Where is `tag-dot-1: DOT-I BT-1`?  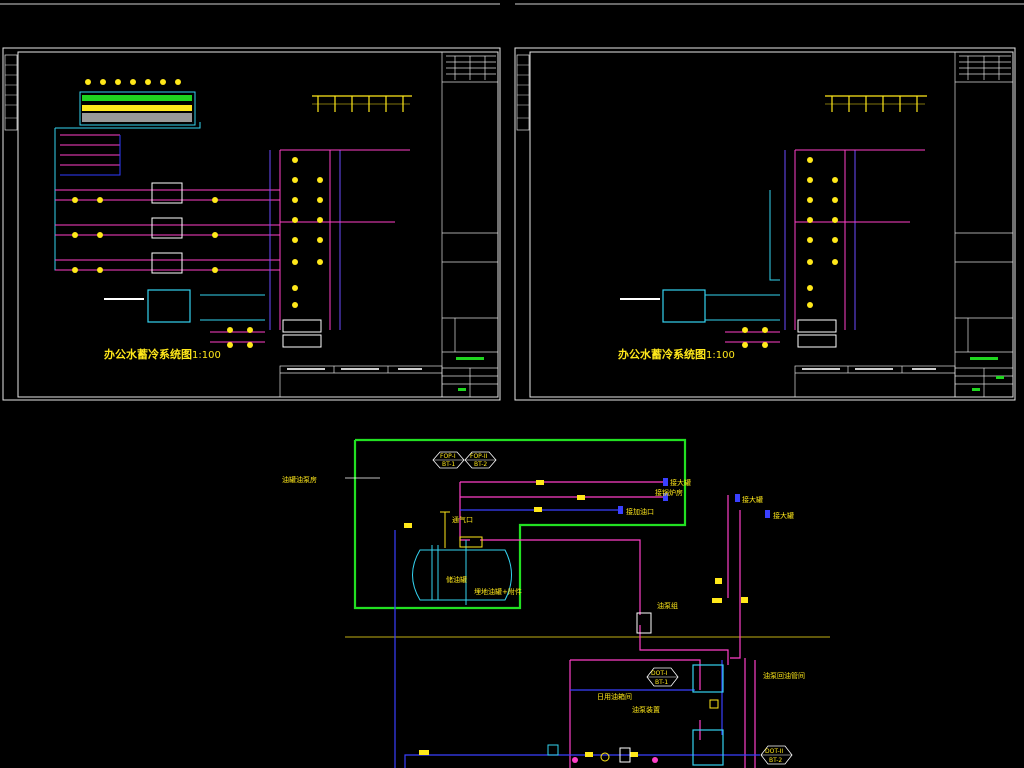
tag-dot-1: DOT-I BT-1 is located at coordinates (662, 677).